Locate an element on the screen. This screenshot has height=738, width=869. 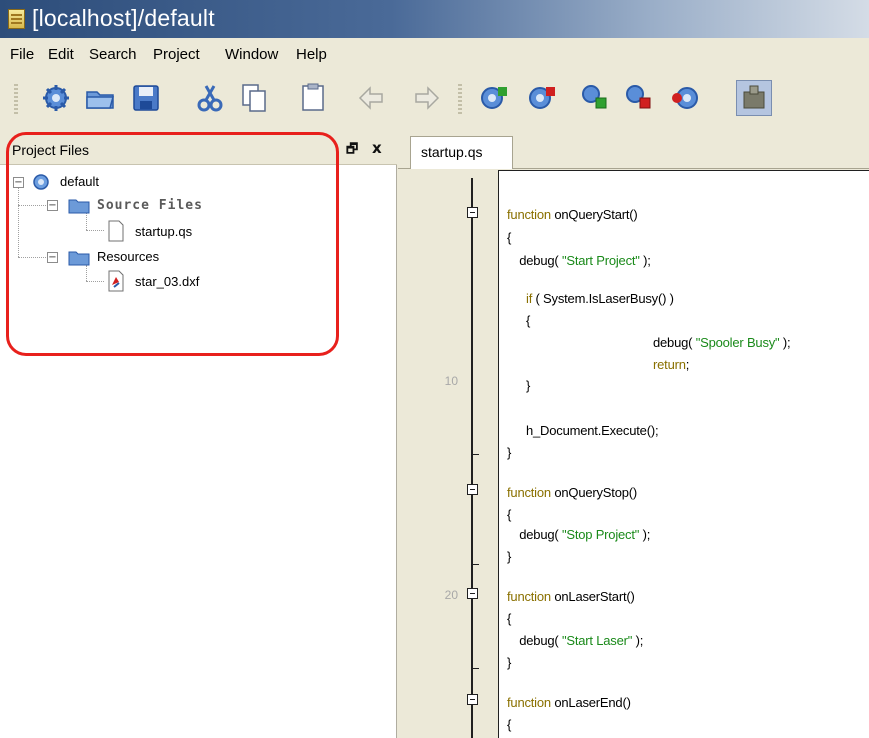
panel-title: Project Files is located at coordinates (51, 150).